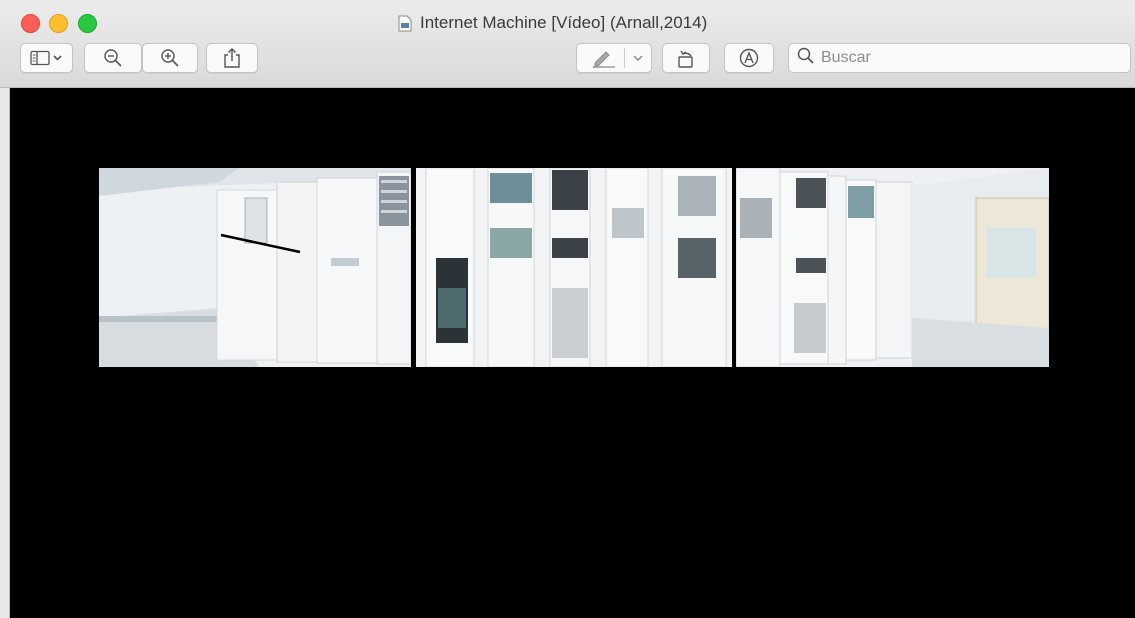  I want to click on markup-circle-icon, so click(749, 58).